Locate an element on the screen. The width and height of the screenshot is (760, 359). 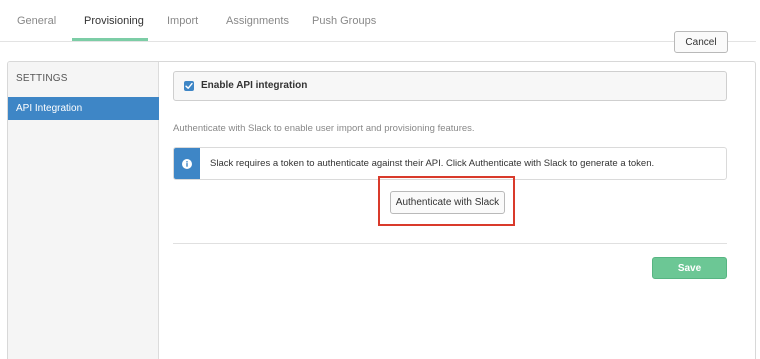
sidebar-item-api-integration: API Integration is located at coordinates (83, 108).